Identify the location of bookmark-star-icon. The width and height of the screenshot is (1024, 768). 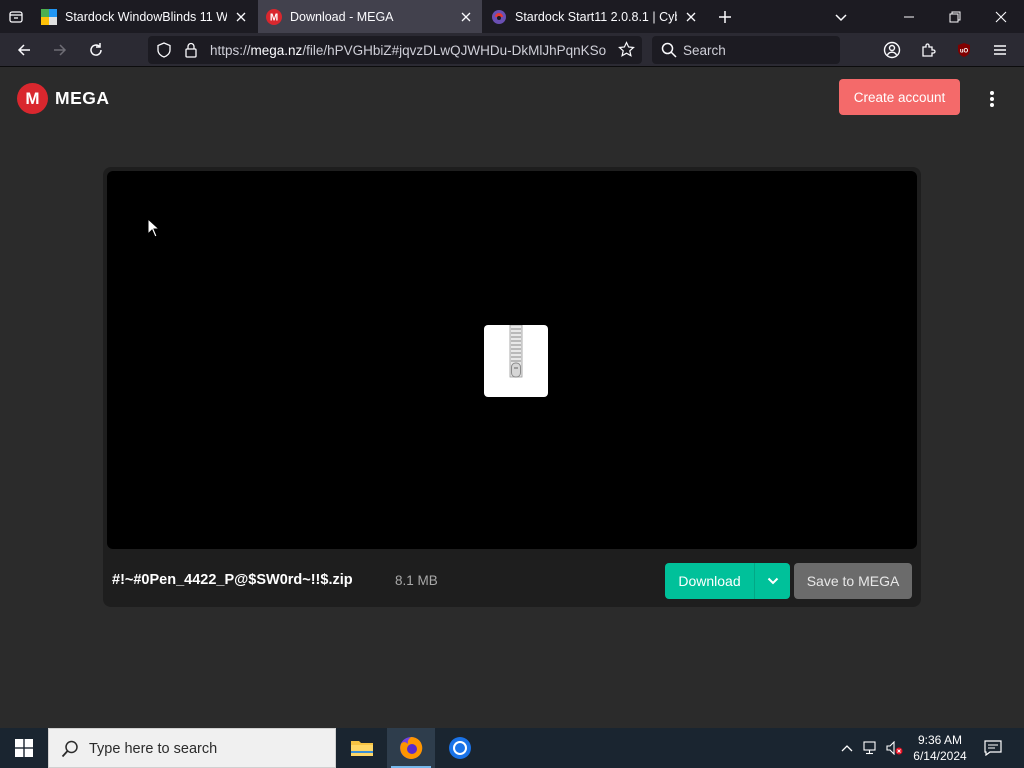
(626, 52).